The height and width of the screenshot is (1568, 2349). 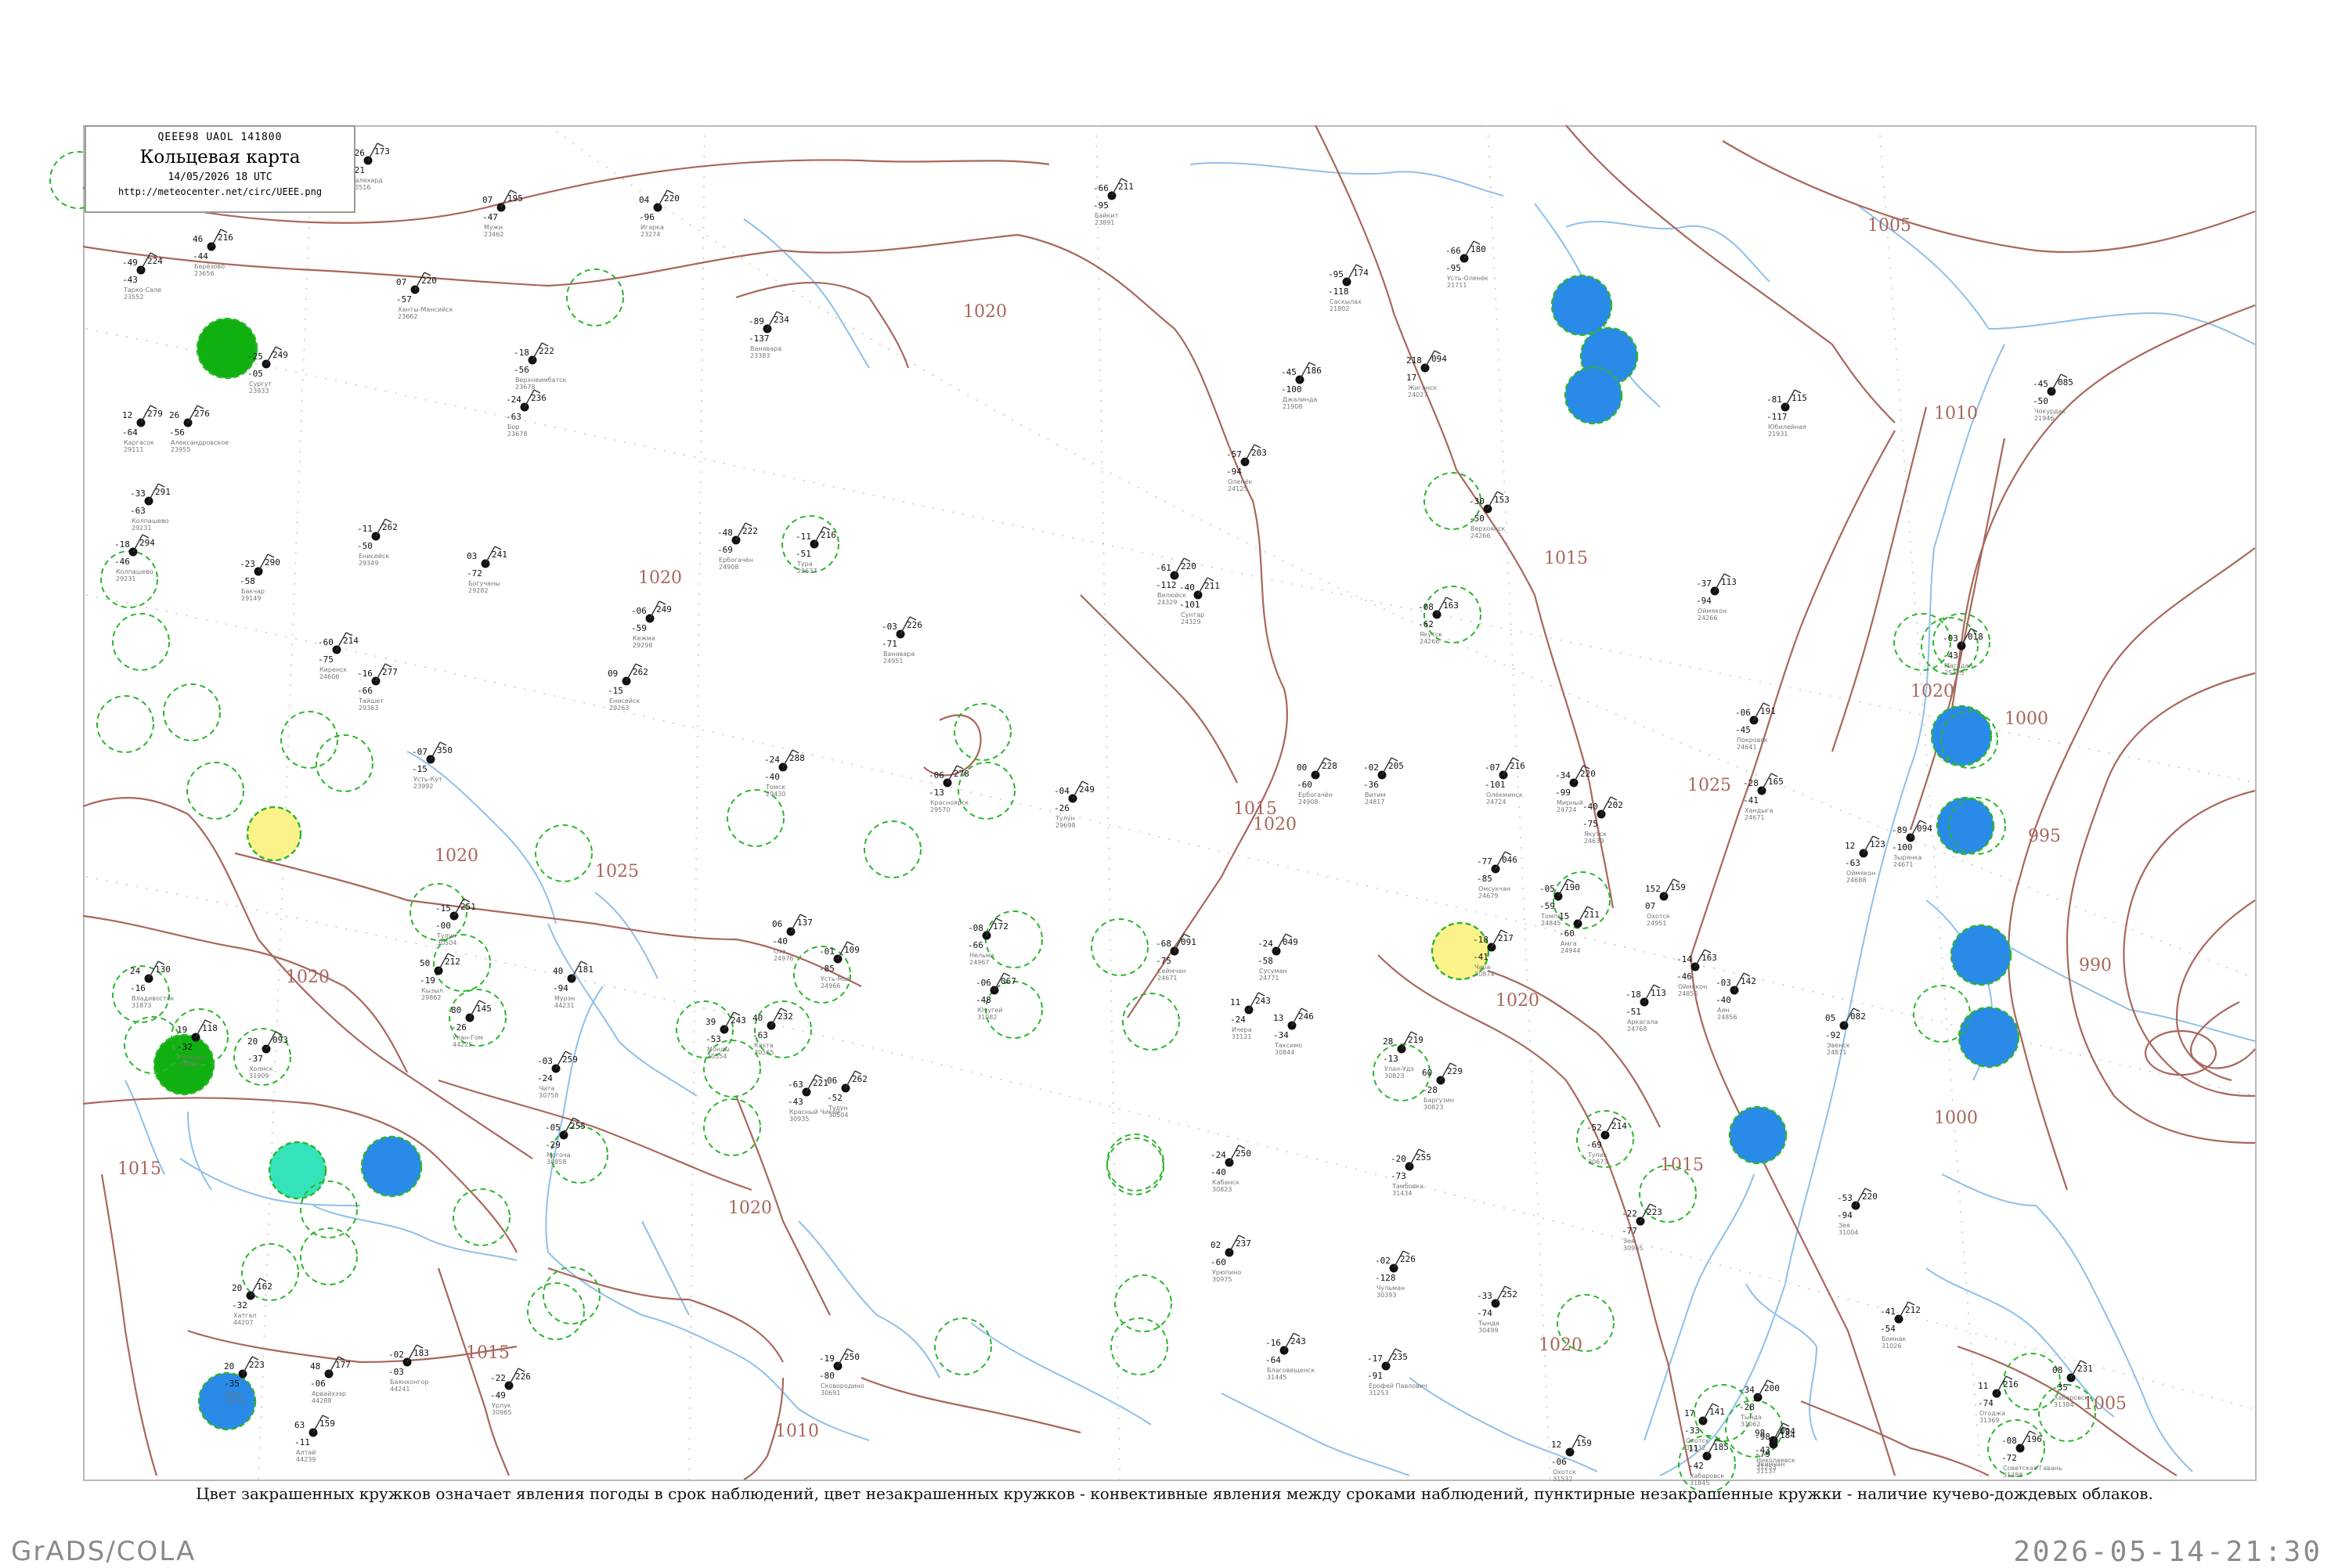 What do you see at coordinates (1290, 1356) in the screenshot?
I see `station-plot: 243 -16 -64 Благовещенск31445` at bounding box center [1290, 1356].